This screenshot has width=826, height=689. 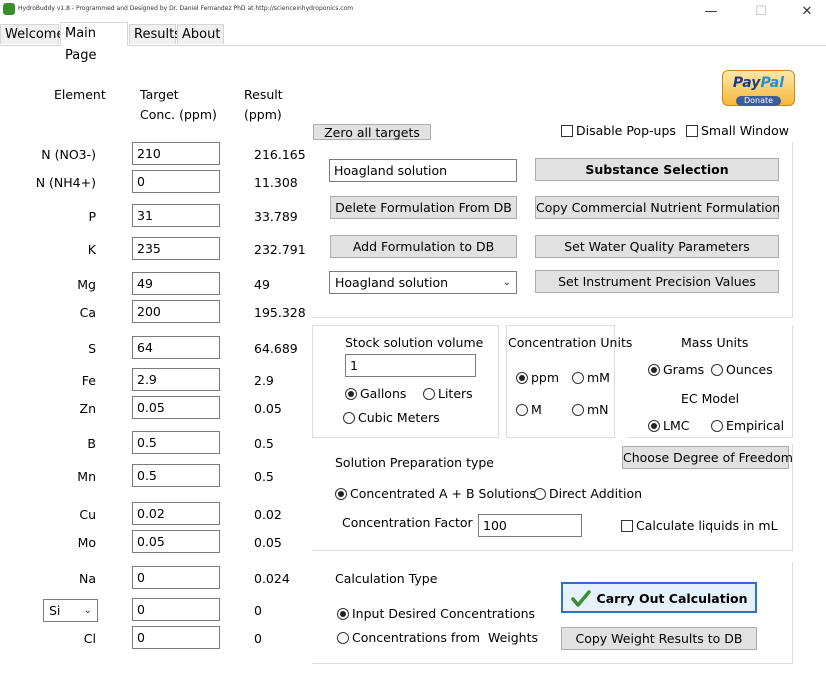 I want to click on result-value: 216.165, so click(x=280, y=154).